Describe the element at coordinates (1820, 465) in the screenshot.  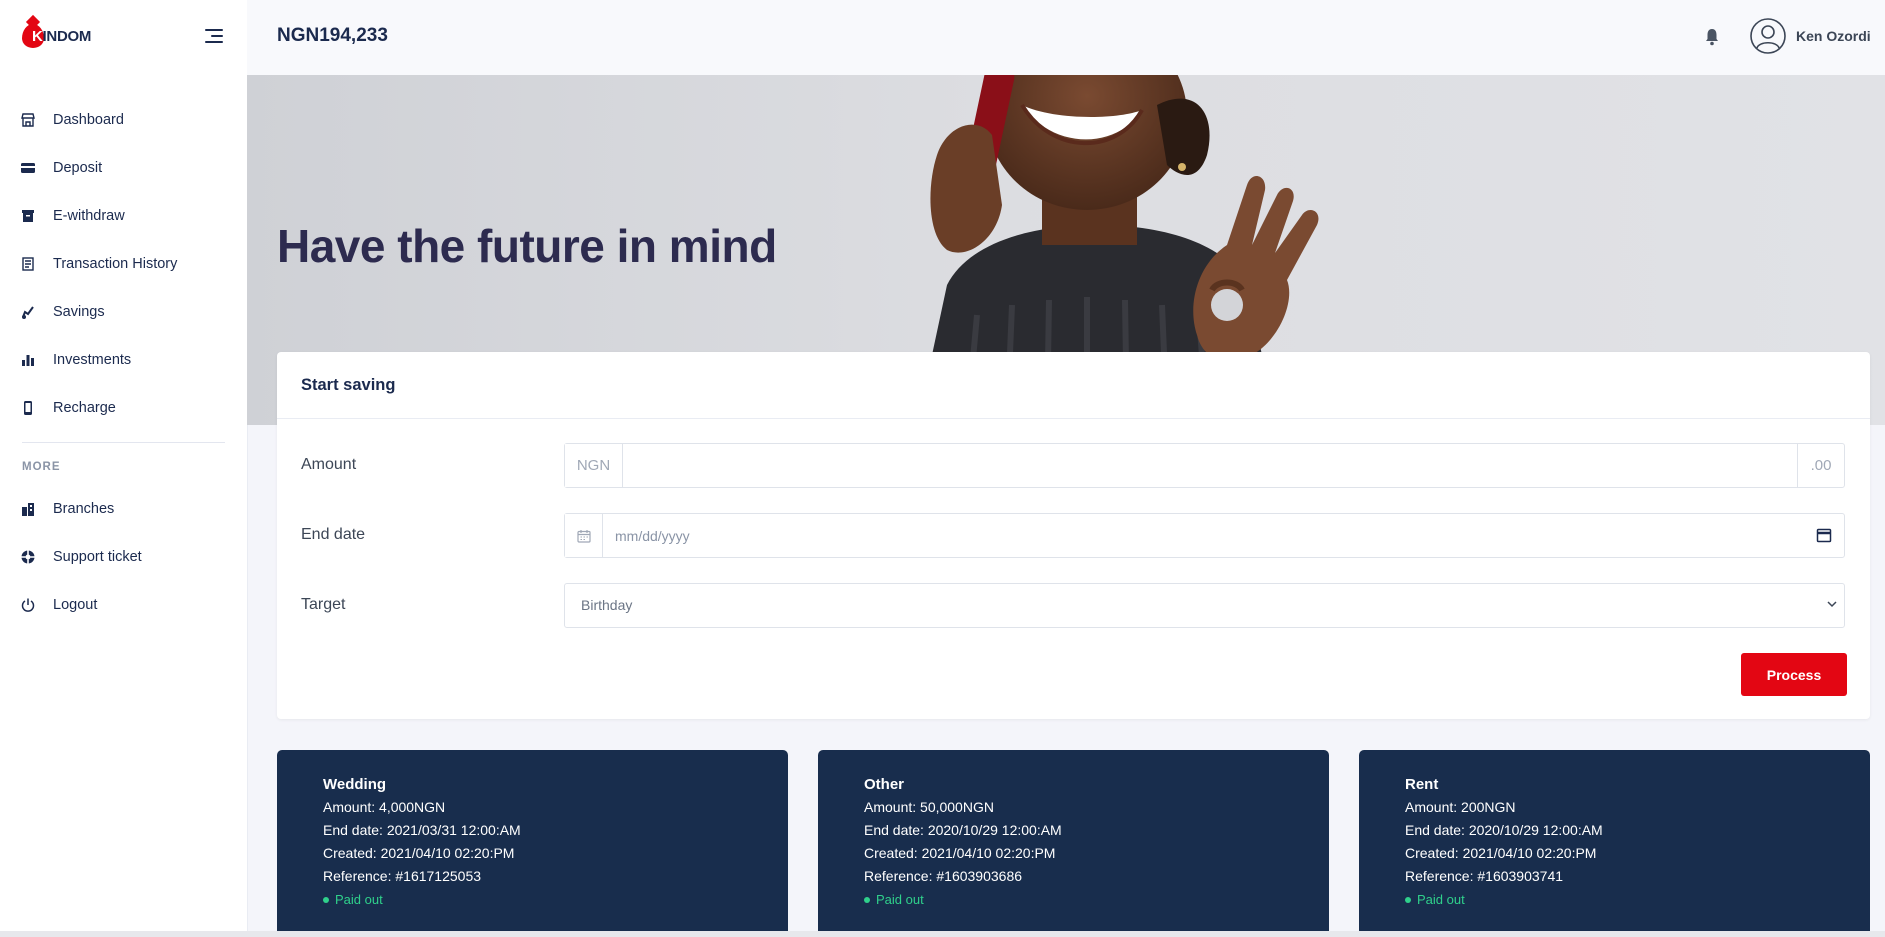
I see `amount-suffix: .00` at that location.